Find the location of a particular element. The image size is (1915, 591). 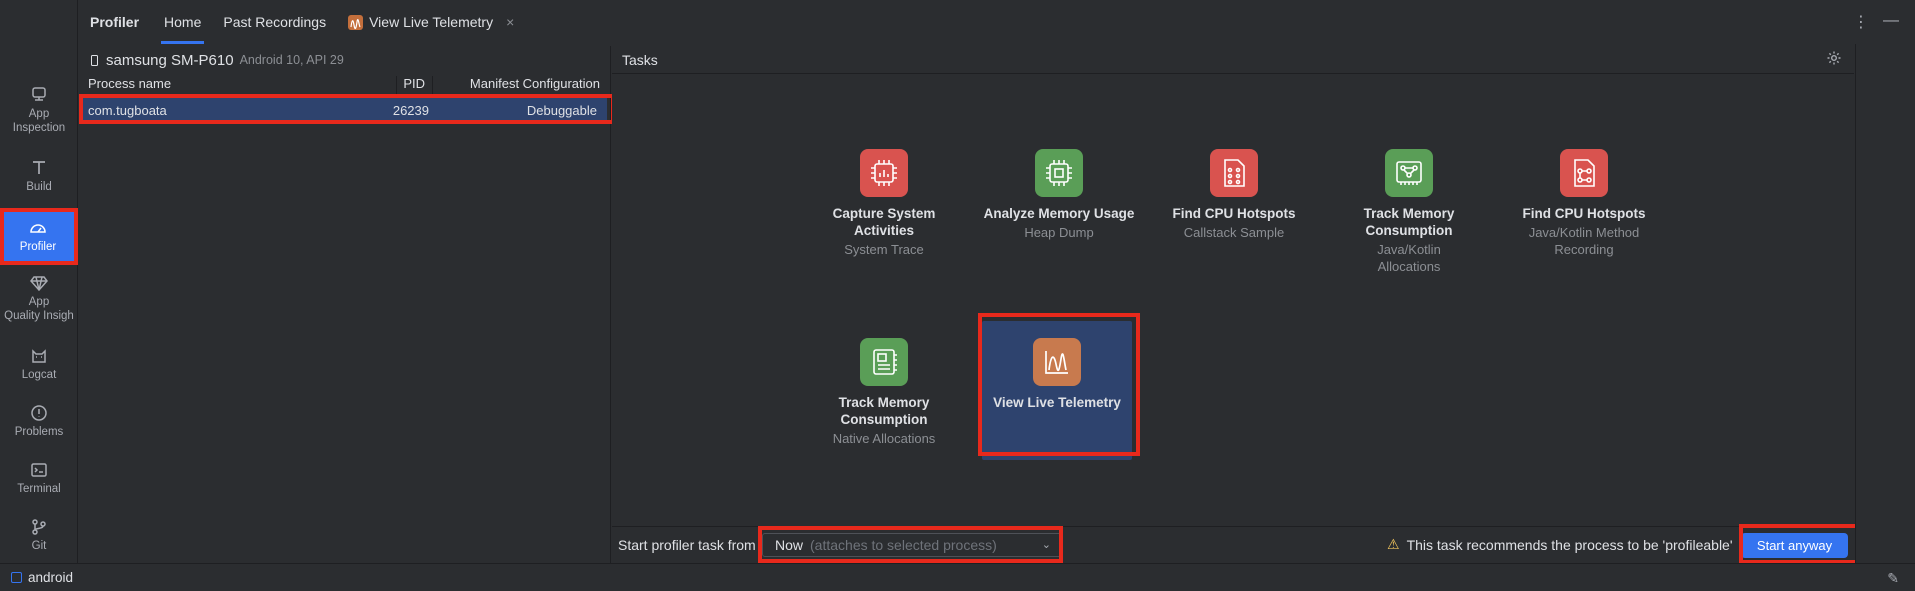

task-subtitle: Java/Kotlin Allocations is located at coordinates (1409, 258).